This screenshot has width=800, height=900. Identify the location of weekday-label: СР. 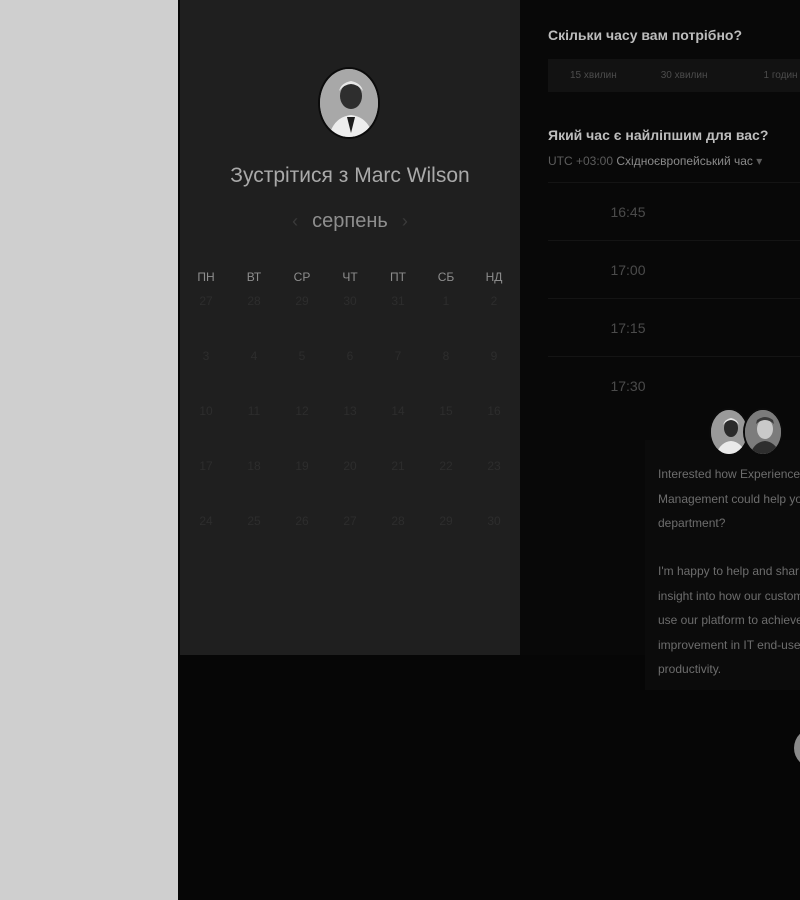
(302, 277).